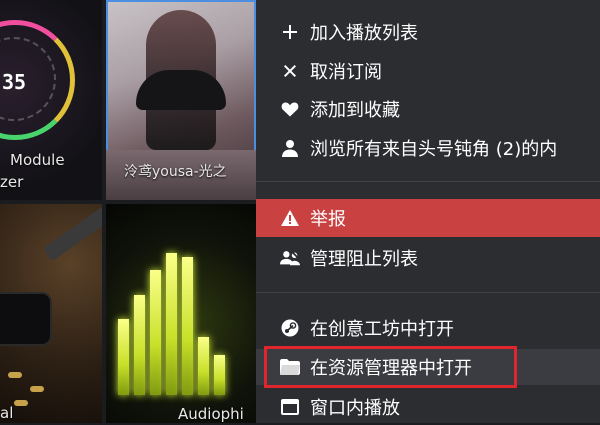  What do you see at coordinates (428, 71) in the screenshot?
I see `menu-item-unsubscribe: 取消订阅` at bounding box center [428, 71].